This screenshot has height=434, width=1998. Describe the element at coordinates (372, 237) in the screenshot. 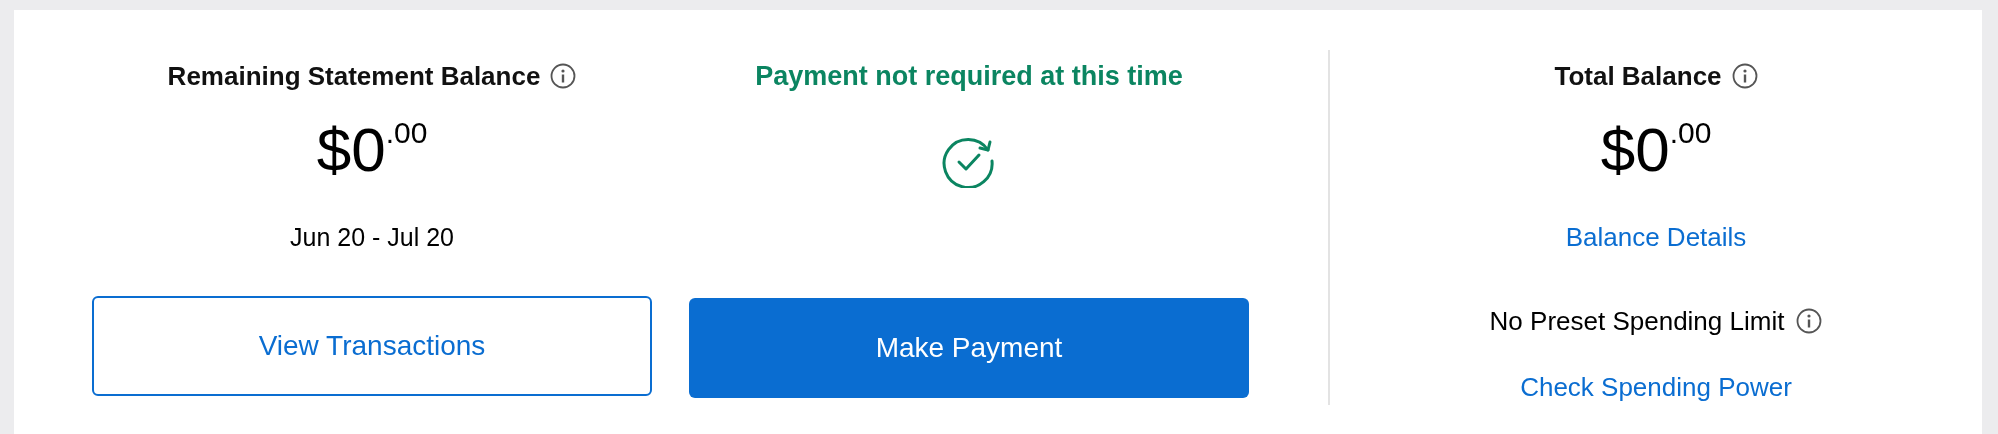

I see `statement-period: Jun 20 - Jul 20` at that location.